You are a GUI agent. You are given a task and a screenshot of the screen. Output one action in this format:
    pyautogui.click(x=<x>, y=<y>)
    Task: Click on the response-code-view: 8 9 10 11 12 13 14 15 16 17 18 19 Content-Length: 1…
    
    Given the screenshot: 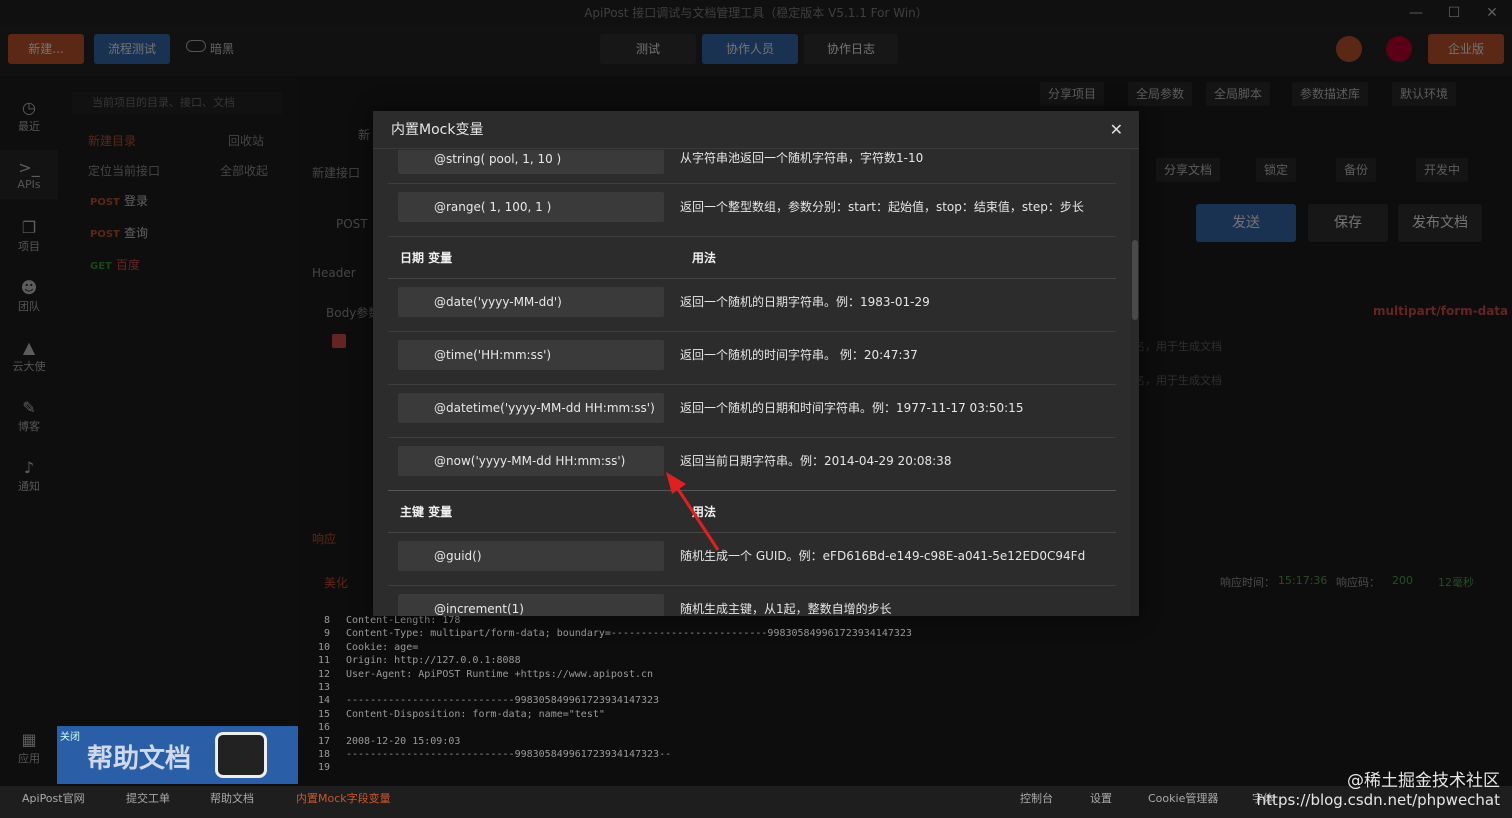 What is the action you would take?
    pyautogui.click(x=780, y=697)
    